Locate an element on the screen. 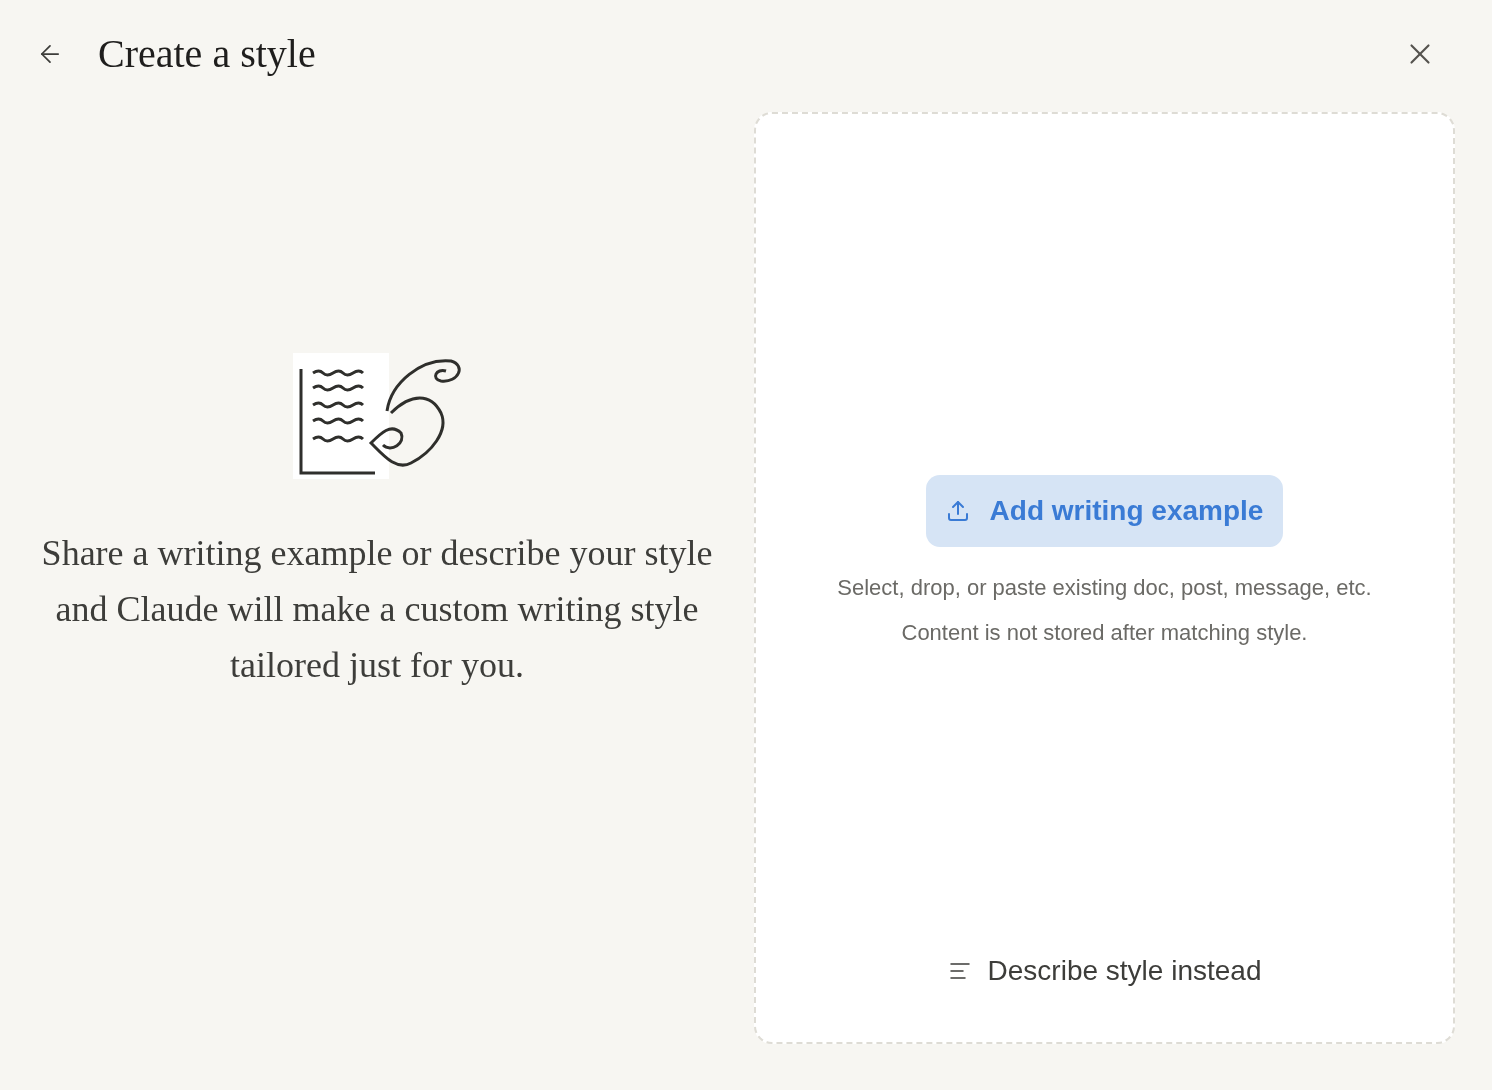  hint-text: Content is not stored after matching style. is located at coordinates (1104, 633).